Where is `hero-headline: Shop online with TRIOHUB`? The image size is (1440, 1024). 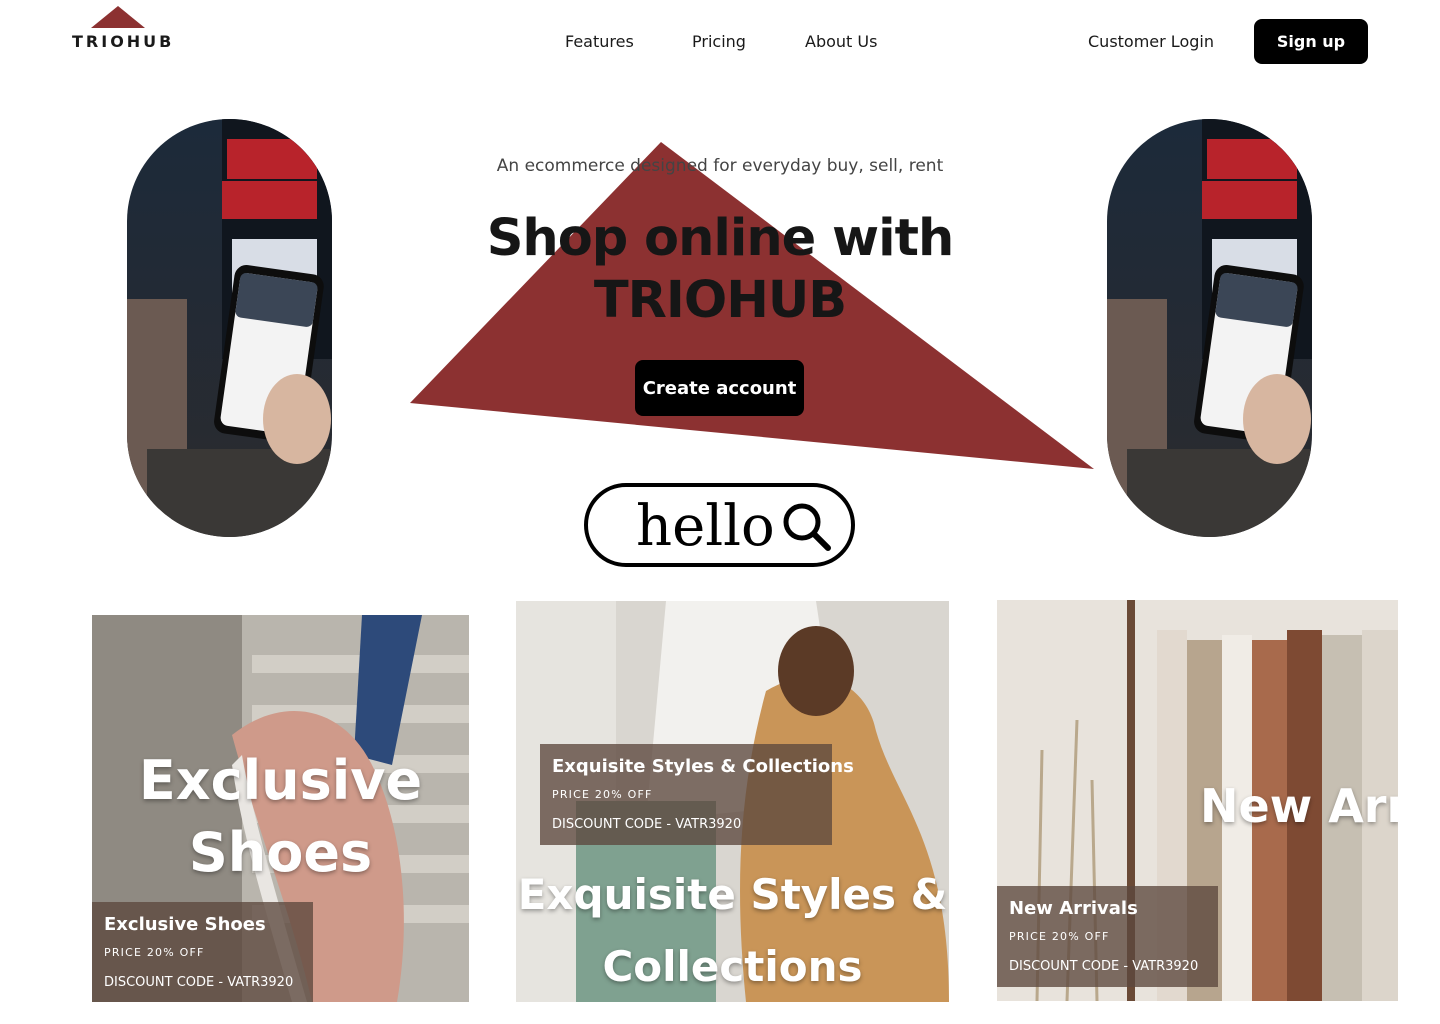
hero-headline: Shop online with TRIOHUB is located at coordinates (720, 270).